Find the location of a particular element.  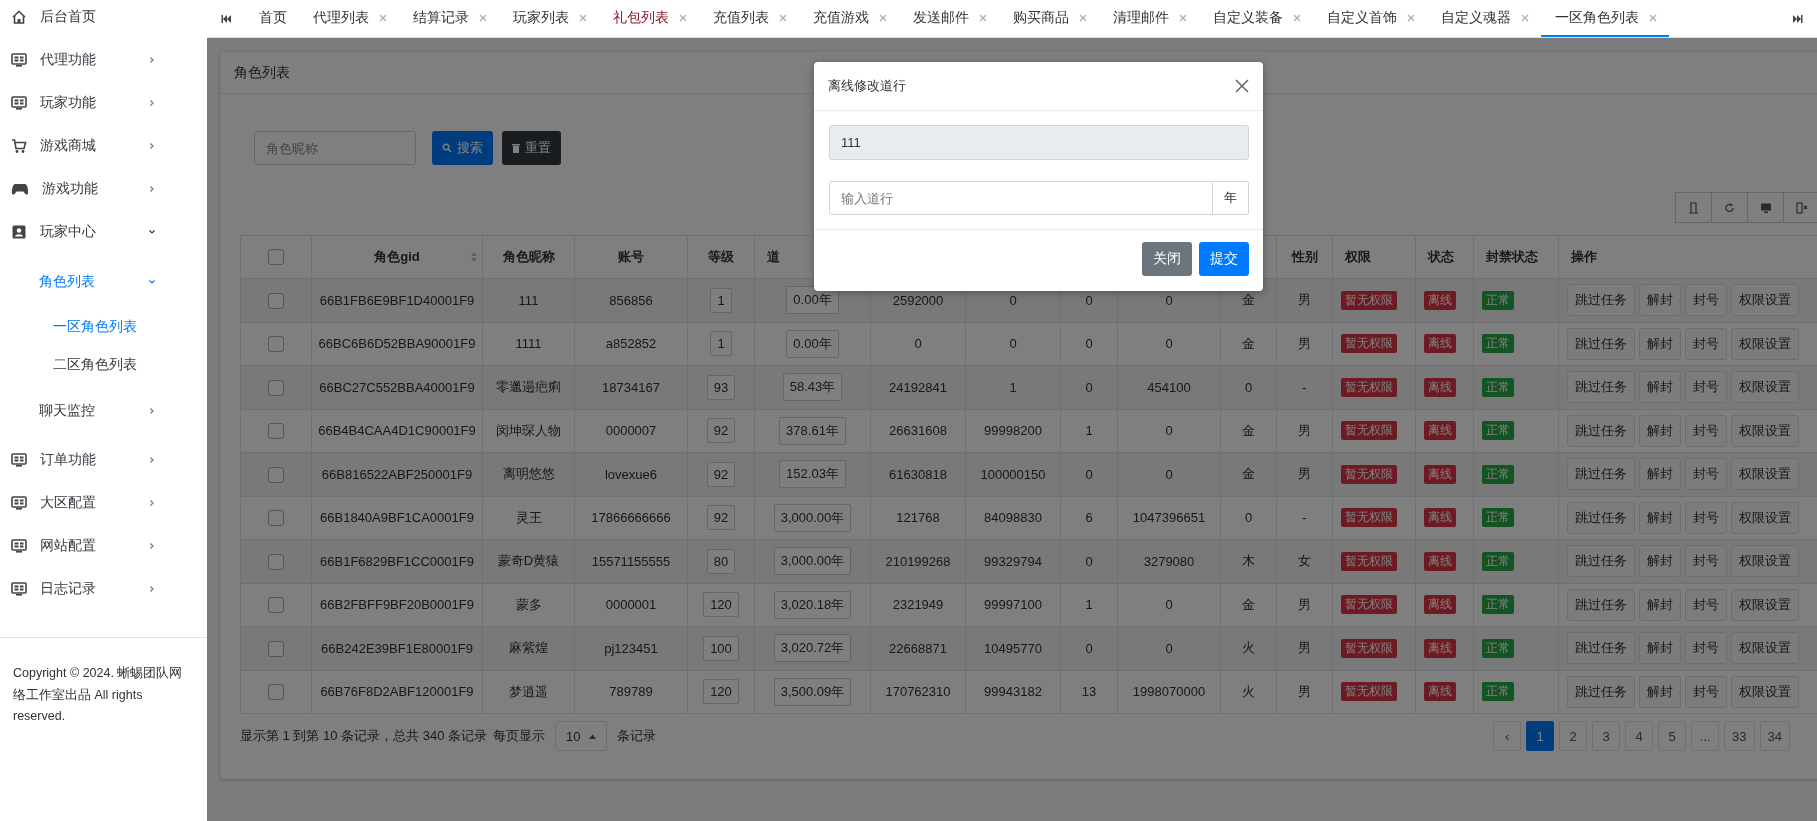

tab: 结算记录 is located at coordinates (449, 18).